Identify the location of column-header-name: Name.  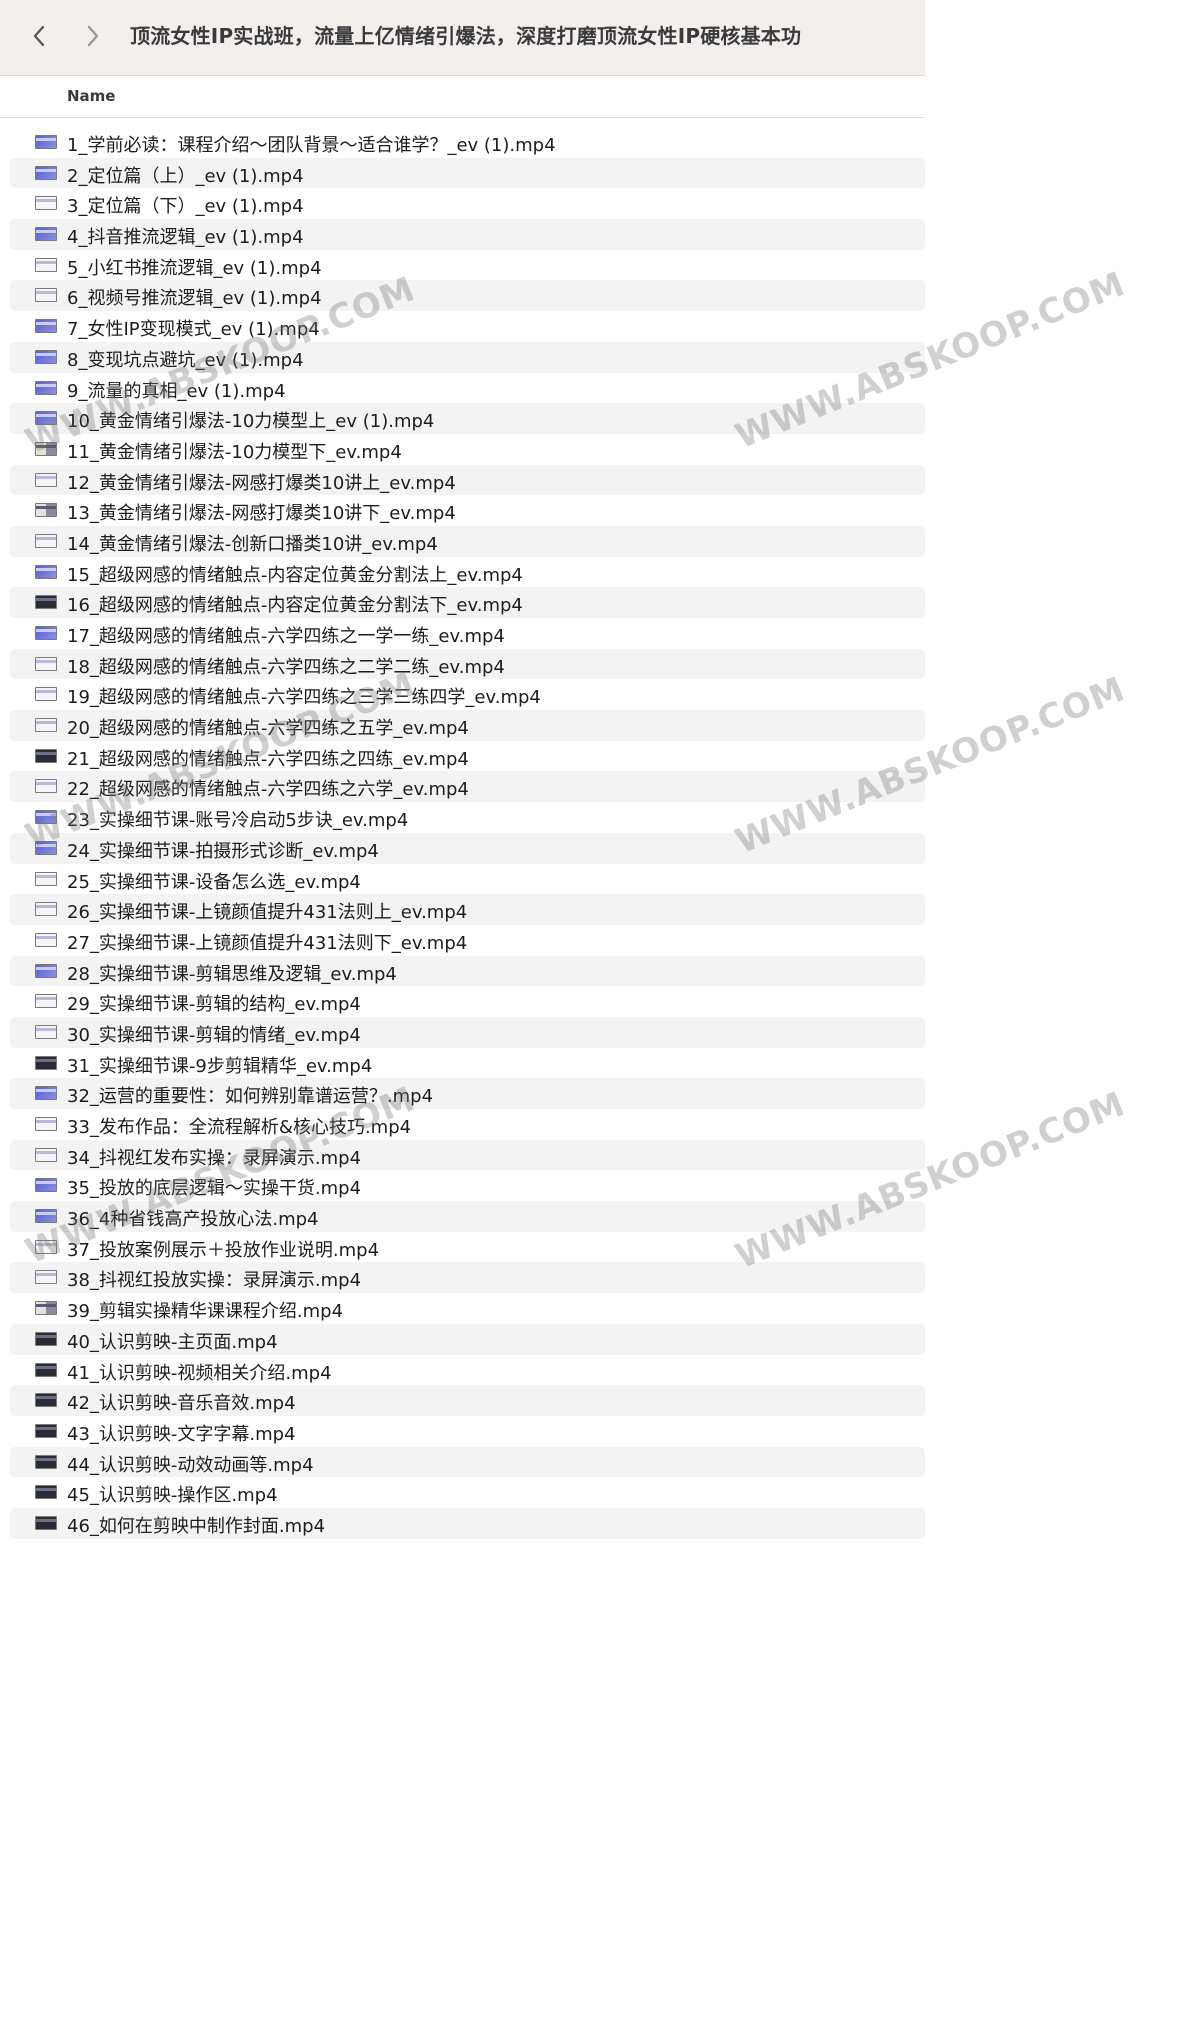
(91, 96).